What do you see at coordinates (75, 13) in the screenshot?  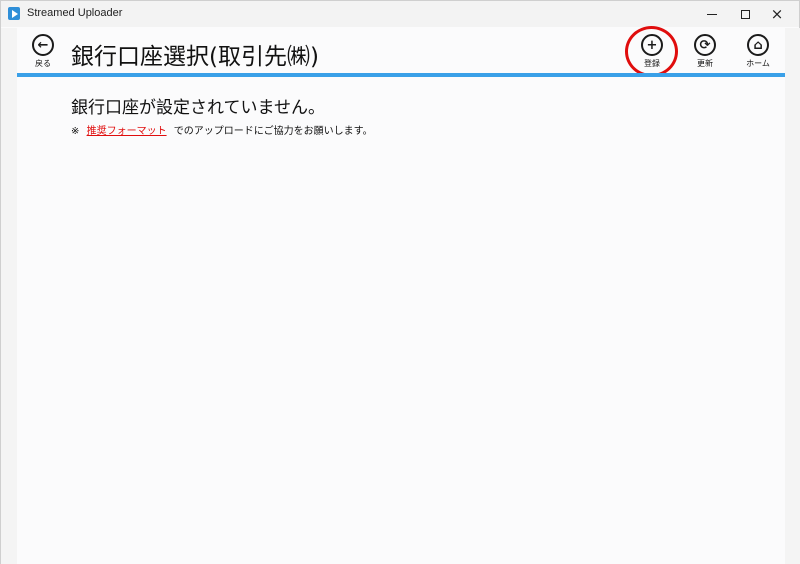 I see `window-title: Streamed Uploader` at bounding box center [75, 13].